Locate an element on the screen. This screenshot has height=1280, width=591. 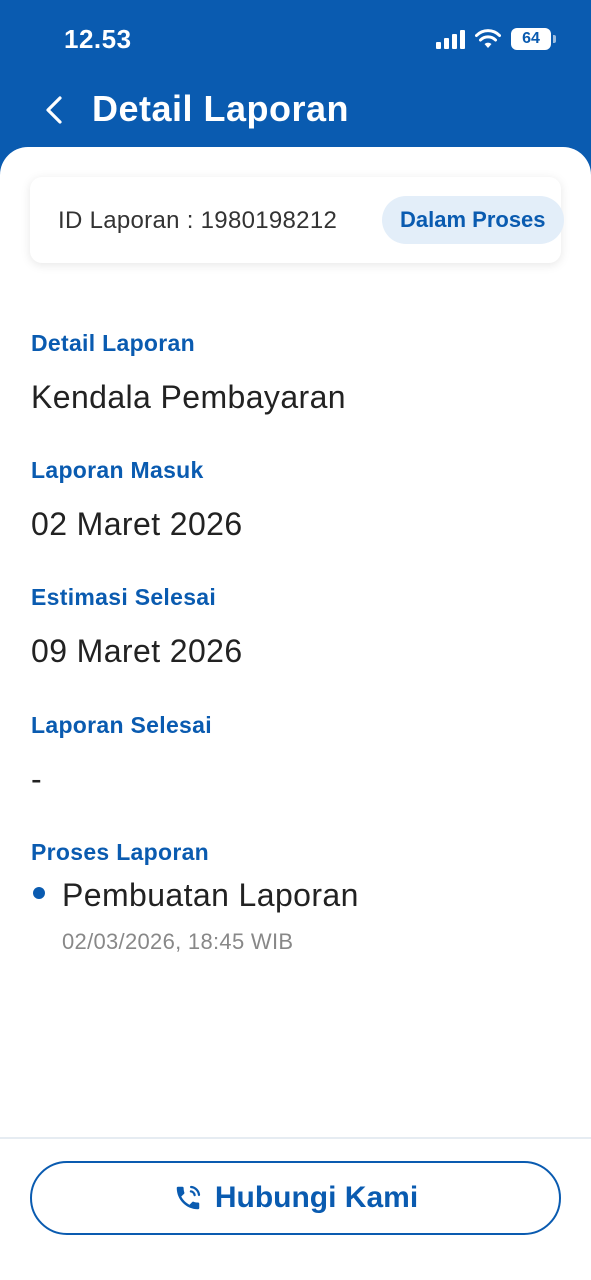
process-label: Proses Laporan is located at coordinates (120, 852).